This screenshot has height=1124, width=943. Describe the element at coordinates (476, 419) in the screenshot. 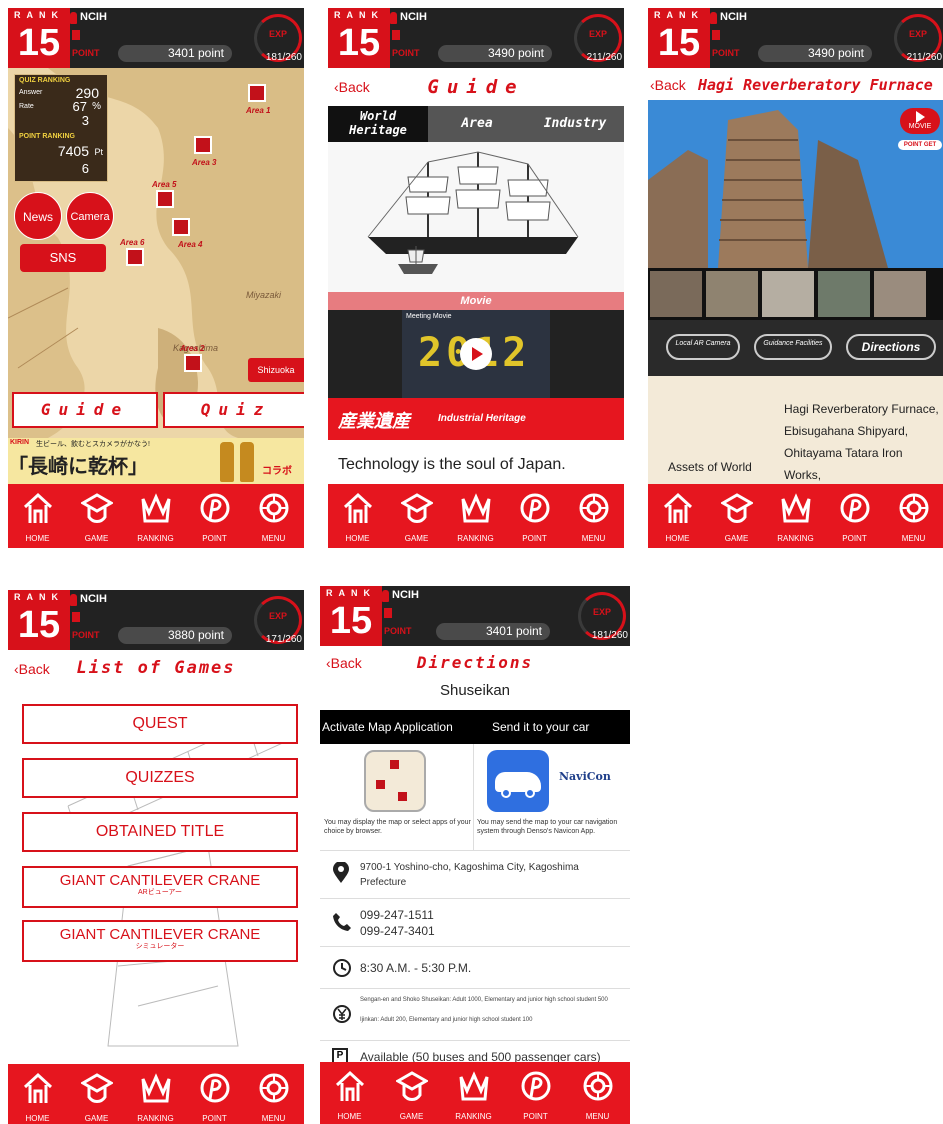

I see `industrial-heritage-banner: 産業遺産 Industrial Heritage` at that location.